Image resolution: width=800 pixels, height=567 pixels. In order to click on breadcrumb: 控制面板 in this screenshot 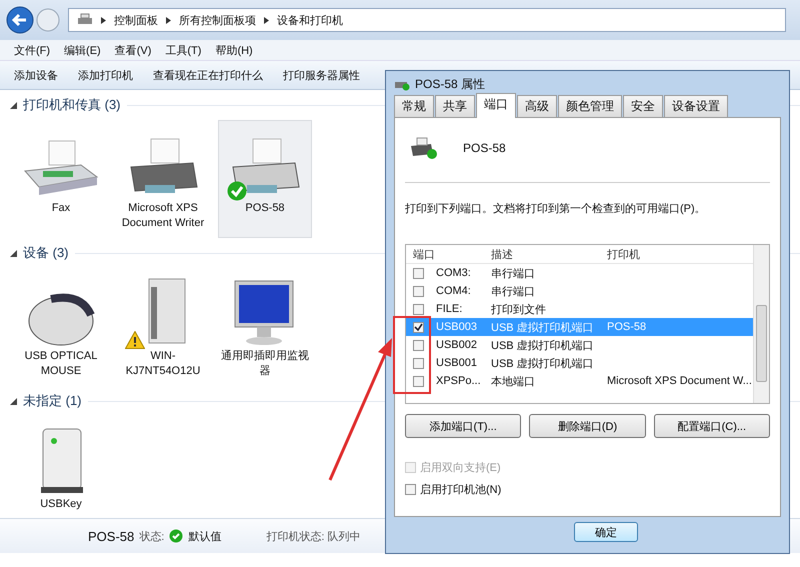, I will do `click(136, 20)`.